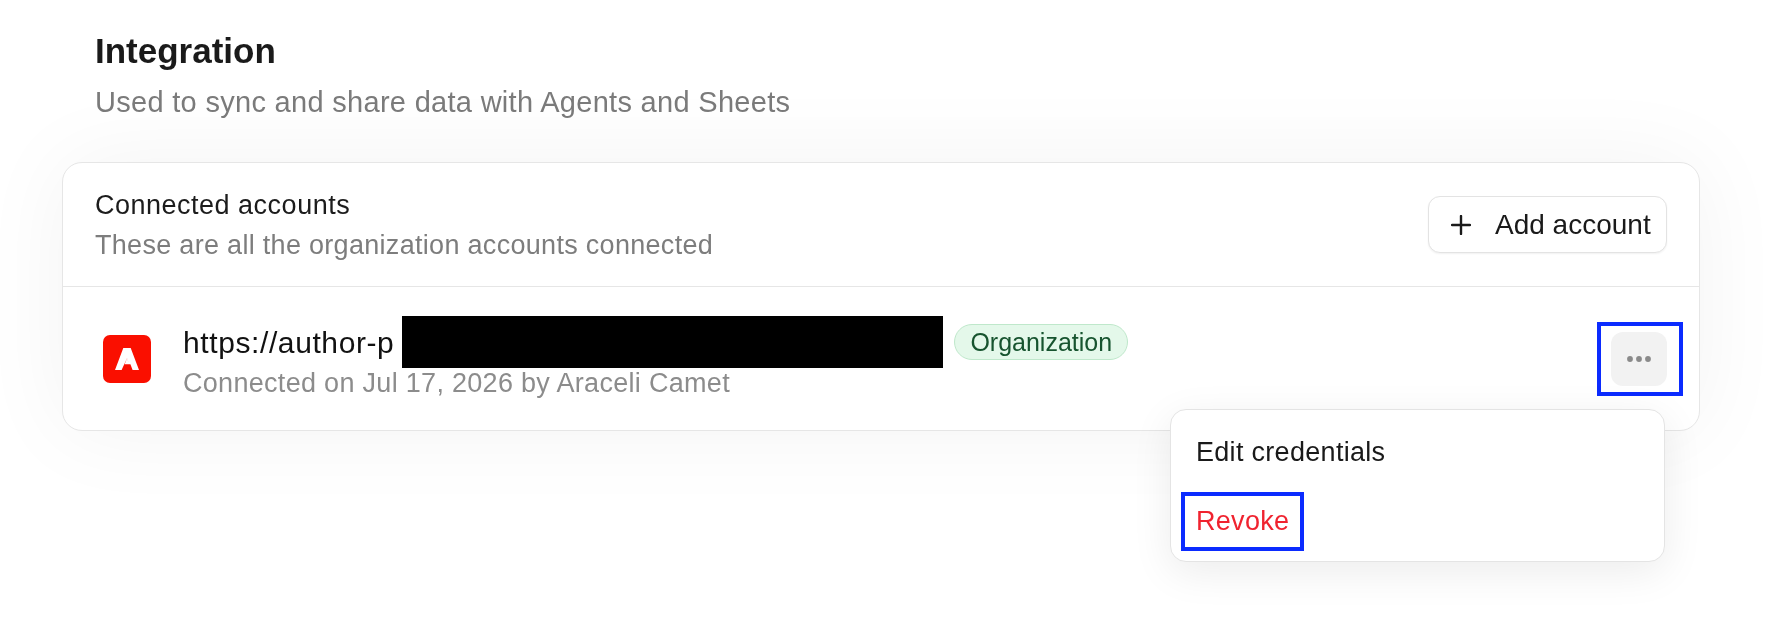  Describe the element at coordinates (1041, 342) in the screenshot. I see `organization-badge: Organization` at that location.